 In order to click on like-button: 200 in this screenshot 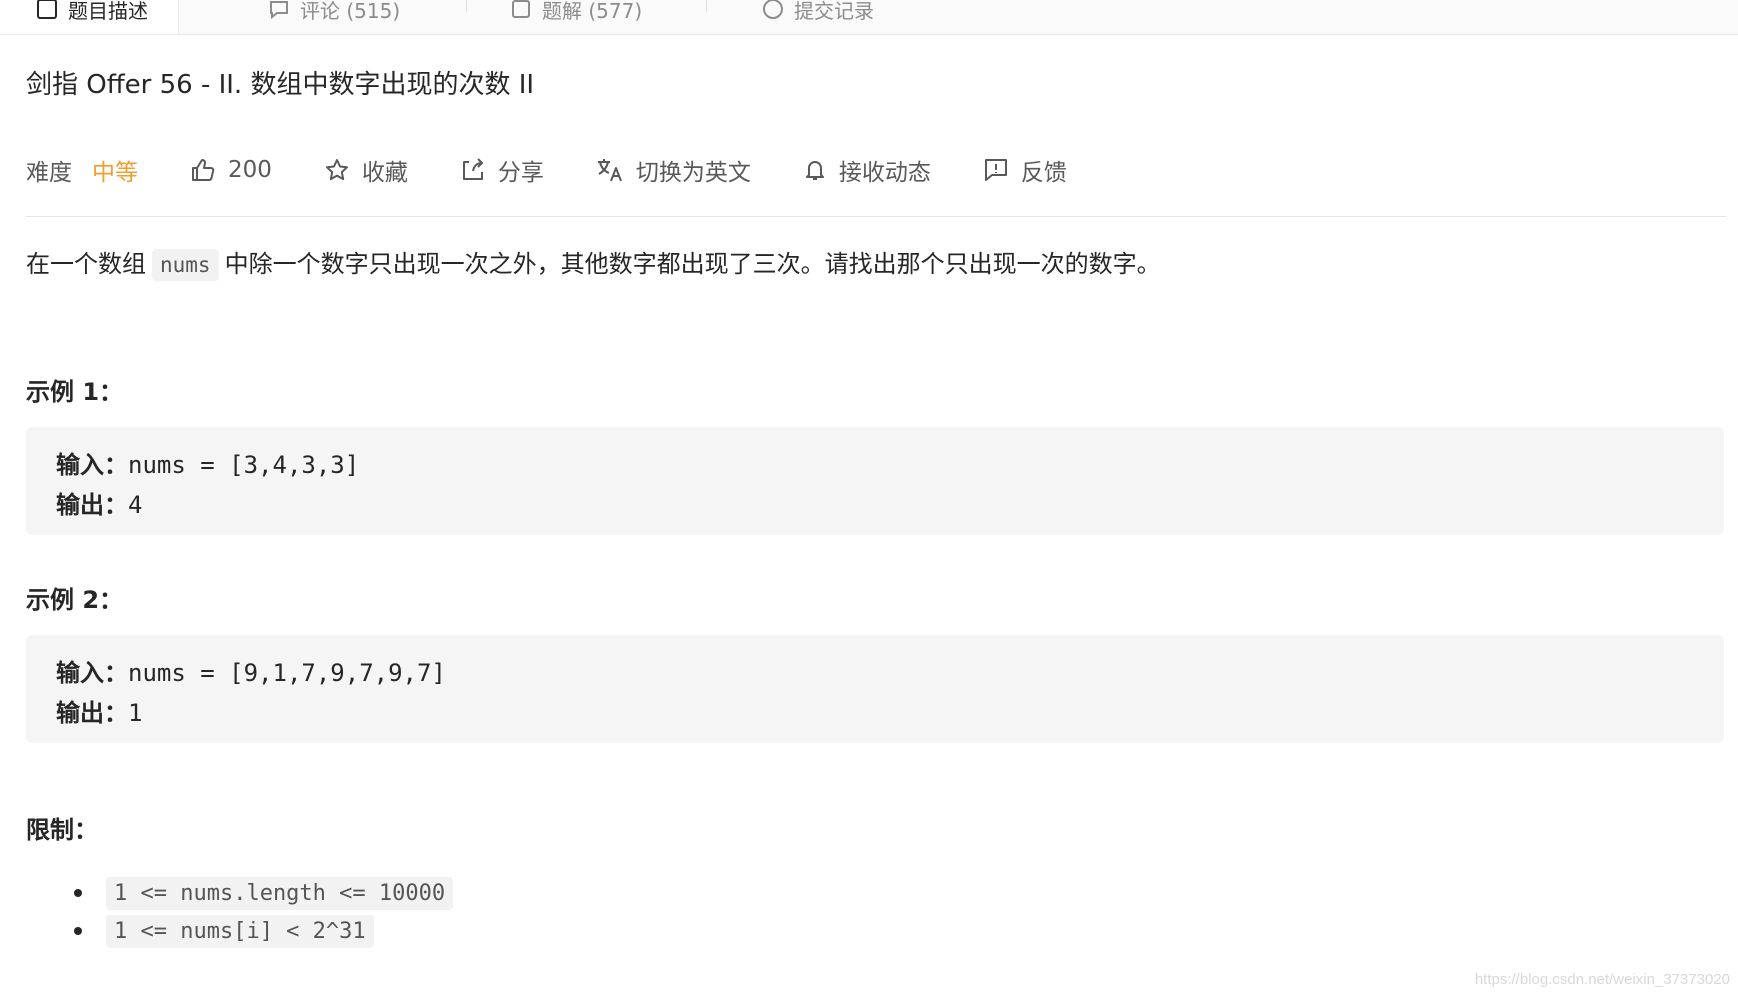, I will do `click(231, 170)`.